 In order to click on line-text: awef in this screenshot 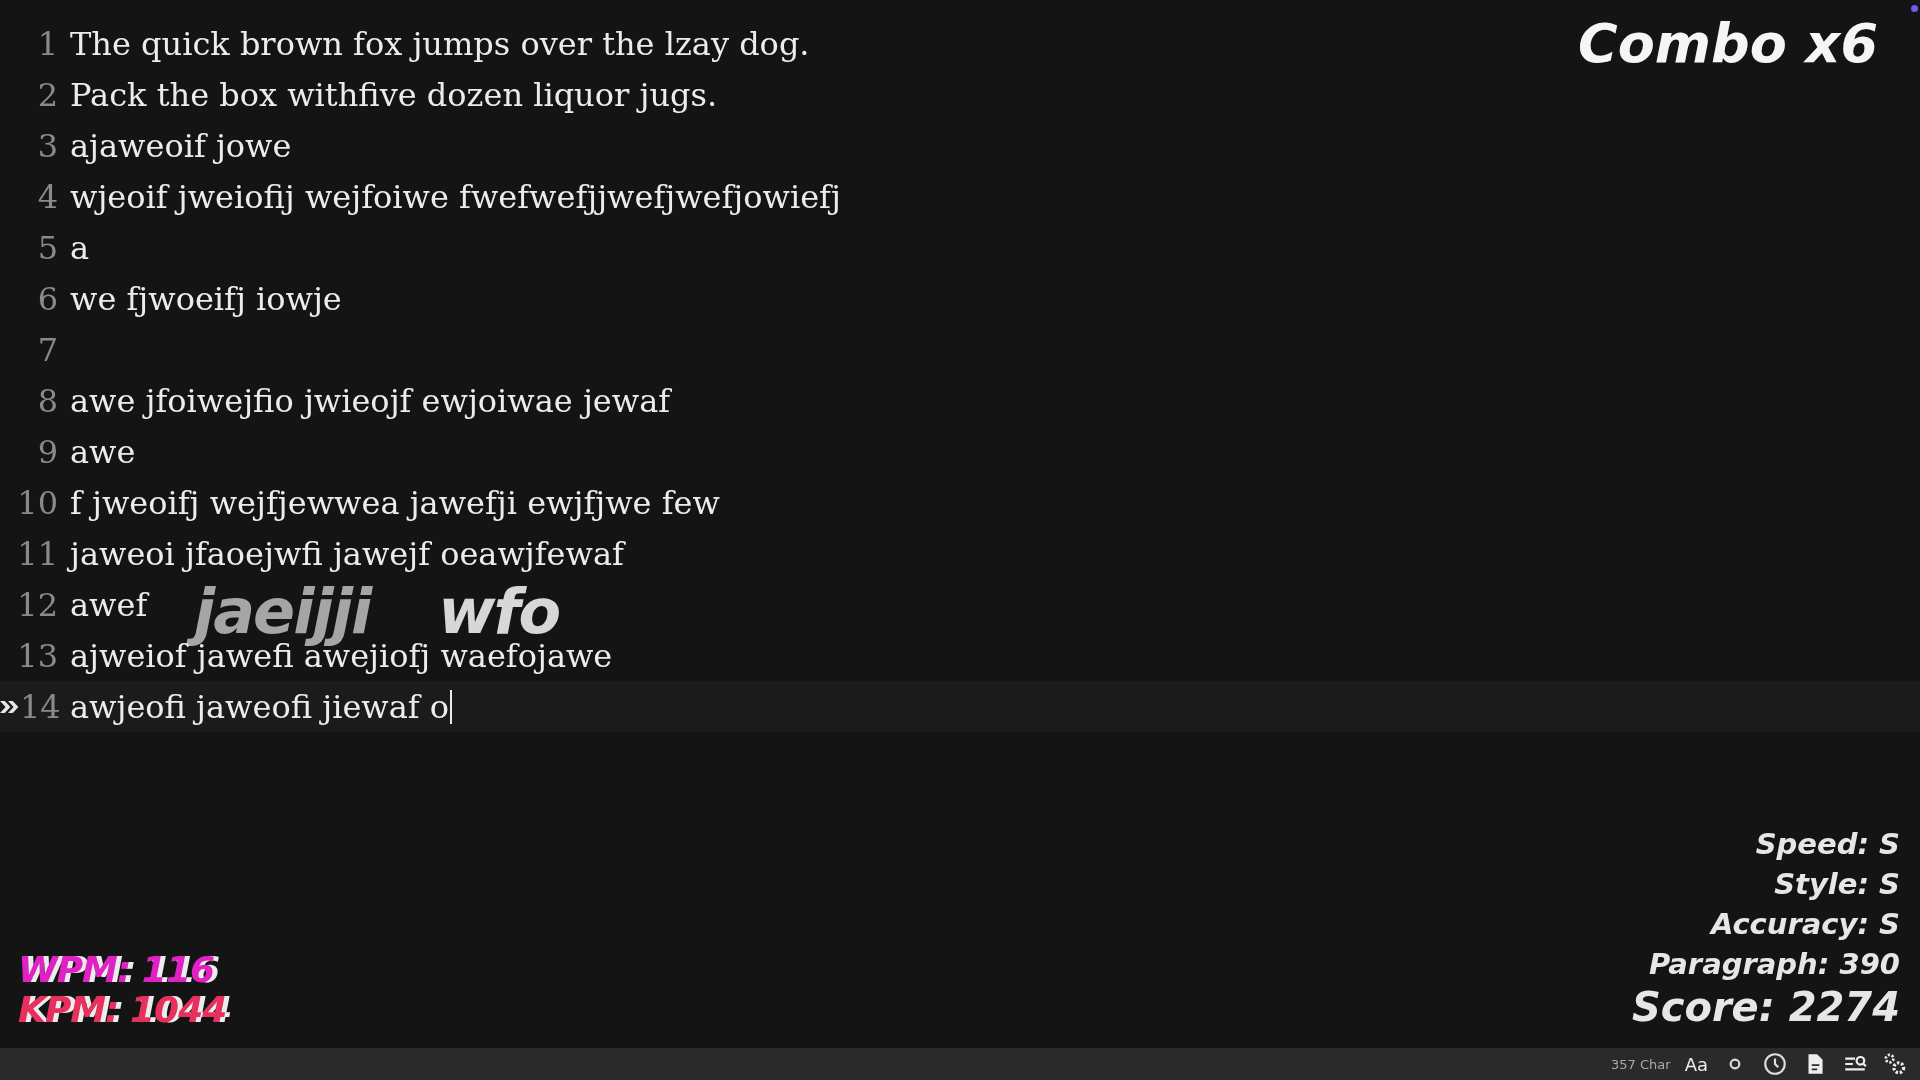, I will do `click(109, 604)`.